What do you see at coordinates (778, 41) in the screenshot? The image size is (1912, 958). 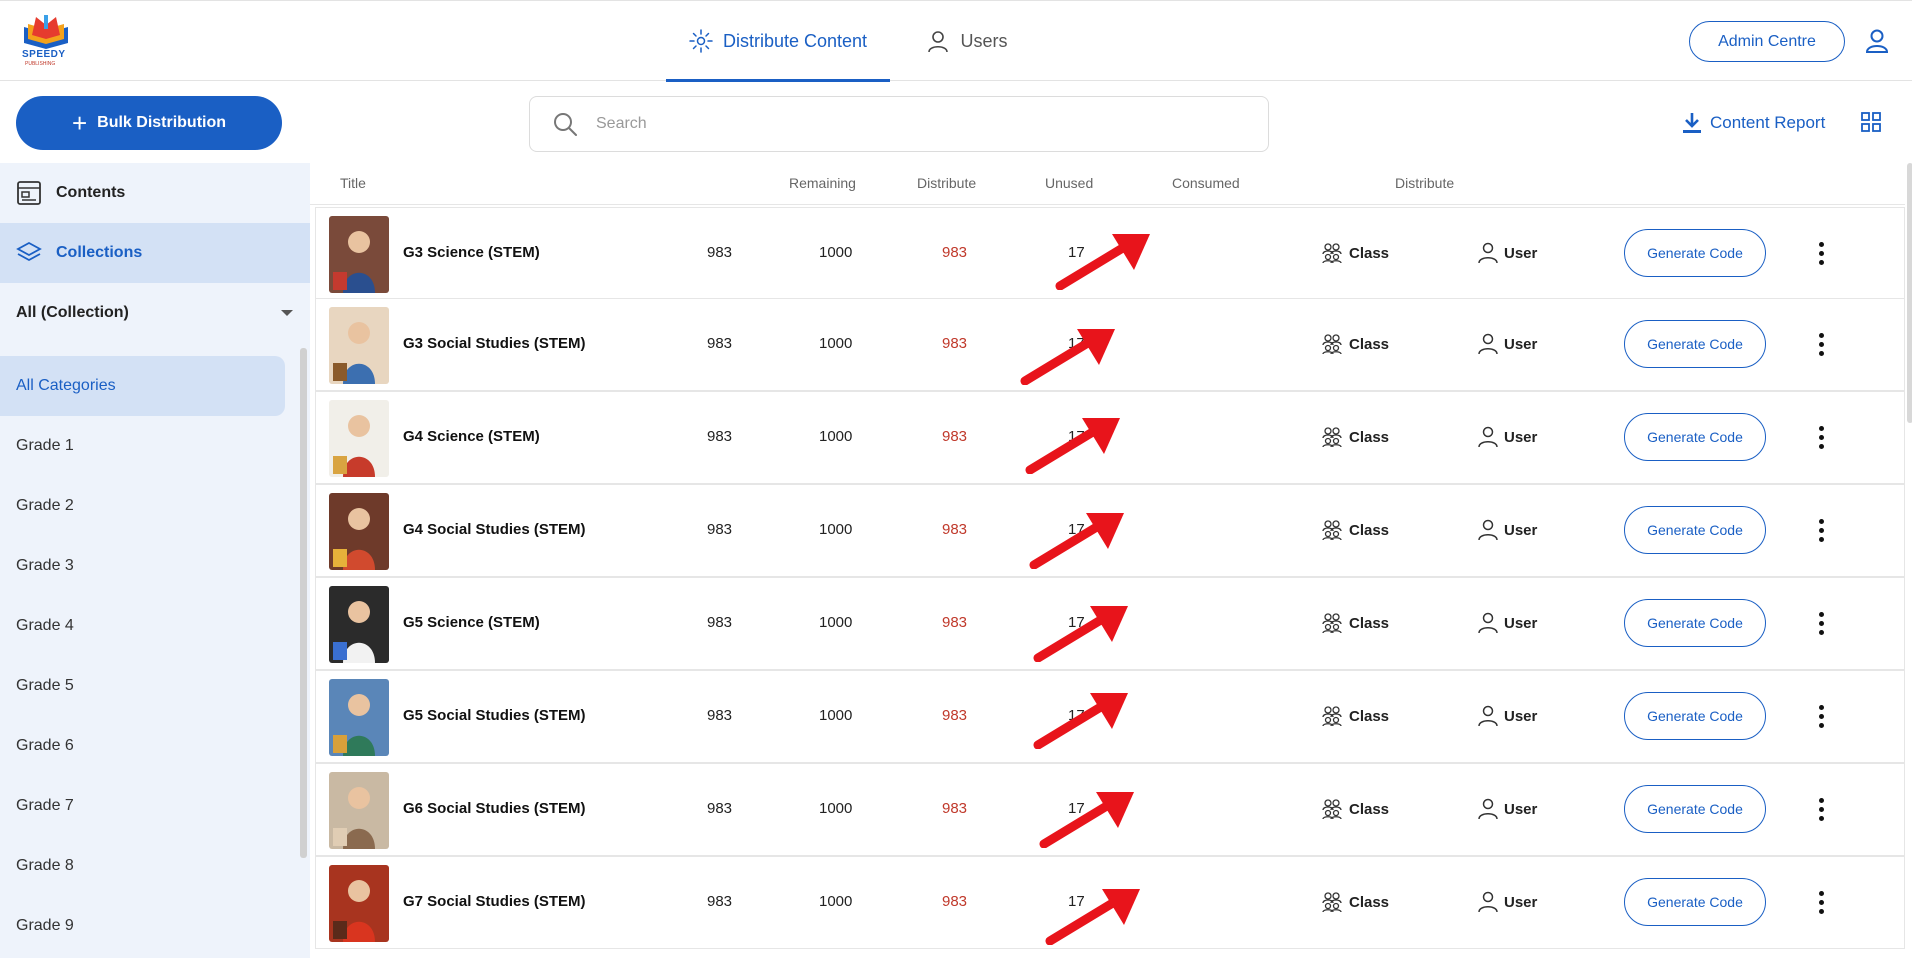 I see `tab-distribute-content: Distribute Content` at bounding box center [778, 41].